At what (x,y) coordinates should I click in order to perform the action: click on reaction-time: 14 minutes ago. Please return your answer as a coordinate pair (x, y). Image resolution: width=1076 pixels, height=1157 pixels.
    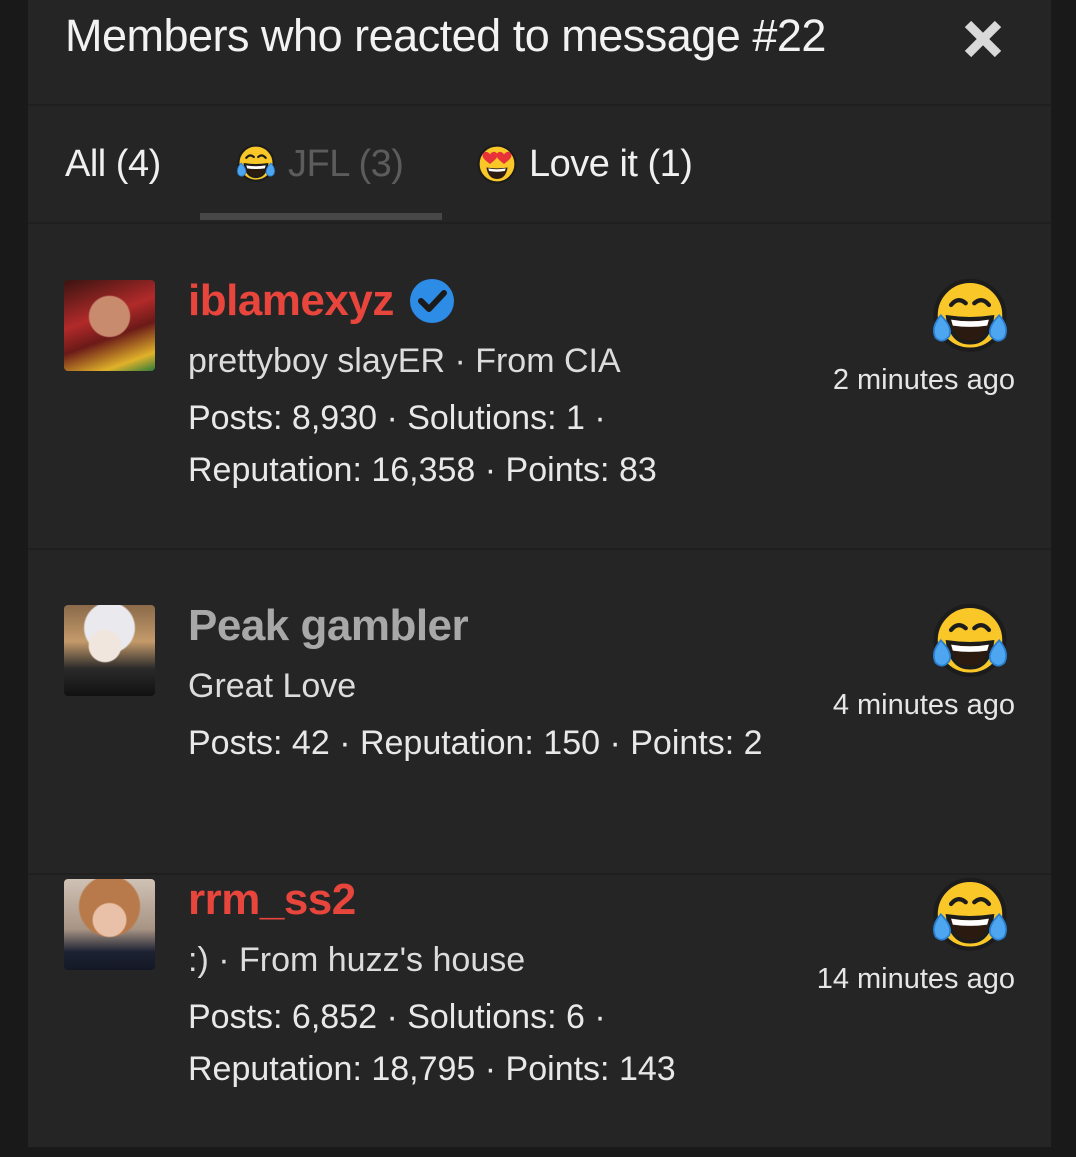
    Looking at the image, I should click on (915, 979).